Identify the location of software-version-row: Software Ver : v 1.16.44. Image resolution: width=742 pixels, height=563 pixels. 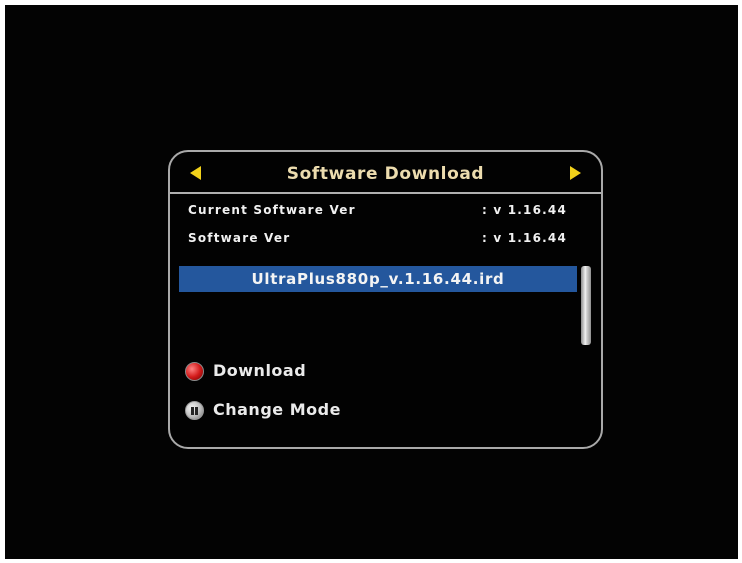
(377, 239).